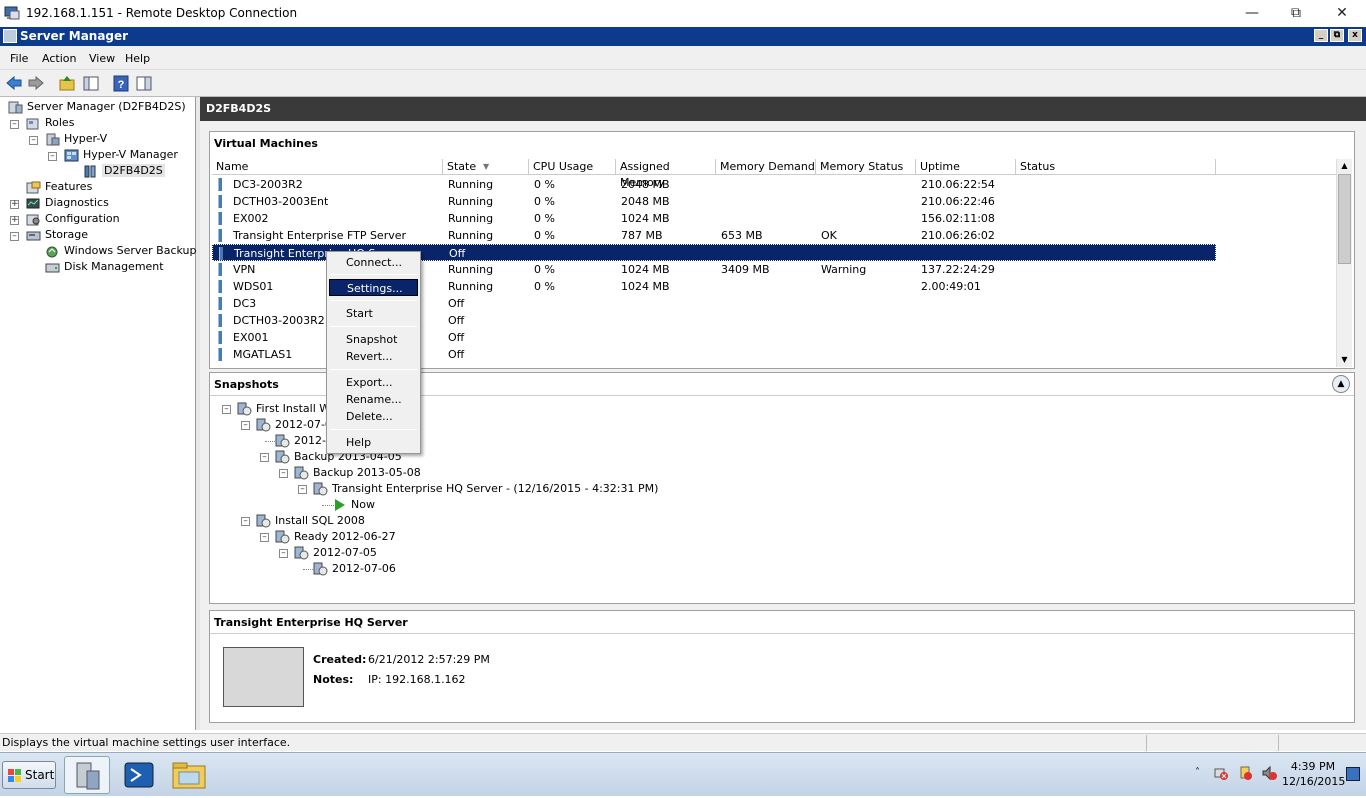  Describe the element at coordinates (572, 167) in the screenshot. I see `col-cpu: CPU Usage` at that location.